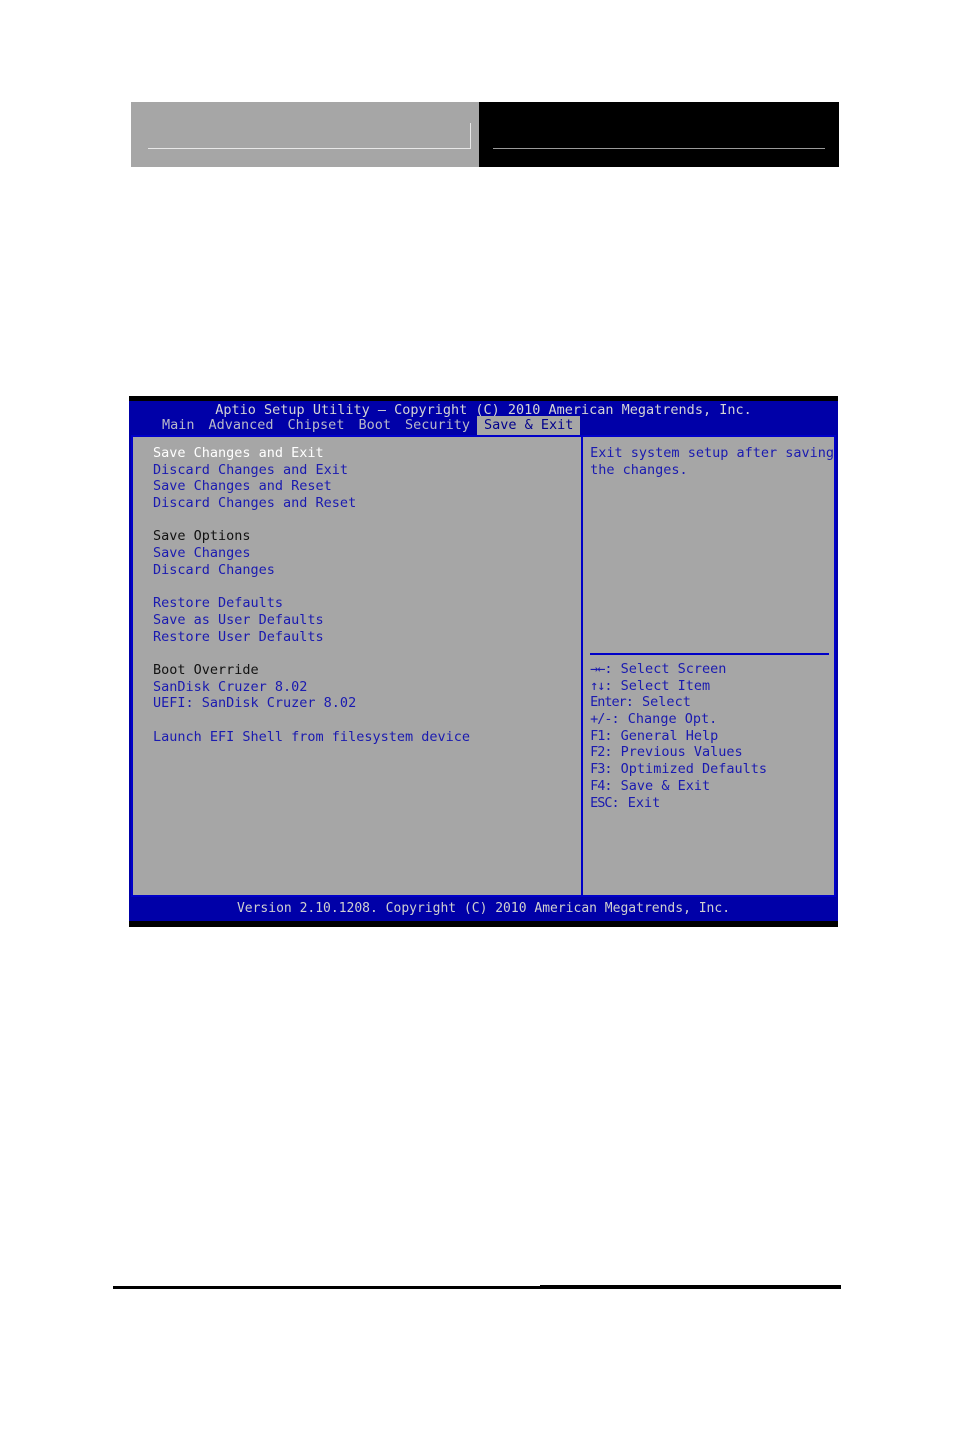 The image size is (954, 1434). What do you see at coordinates (437, 425) in the screenshot?
I see `tab-security: Security` at bounding box center [437, 425].